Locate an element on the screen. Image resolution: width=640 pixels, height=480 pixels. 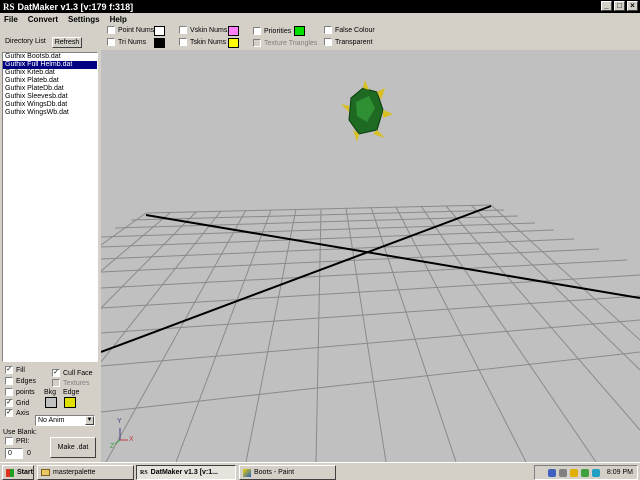
list-item: Guthix WingsWb.dat is located at coordinates (50, 113).